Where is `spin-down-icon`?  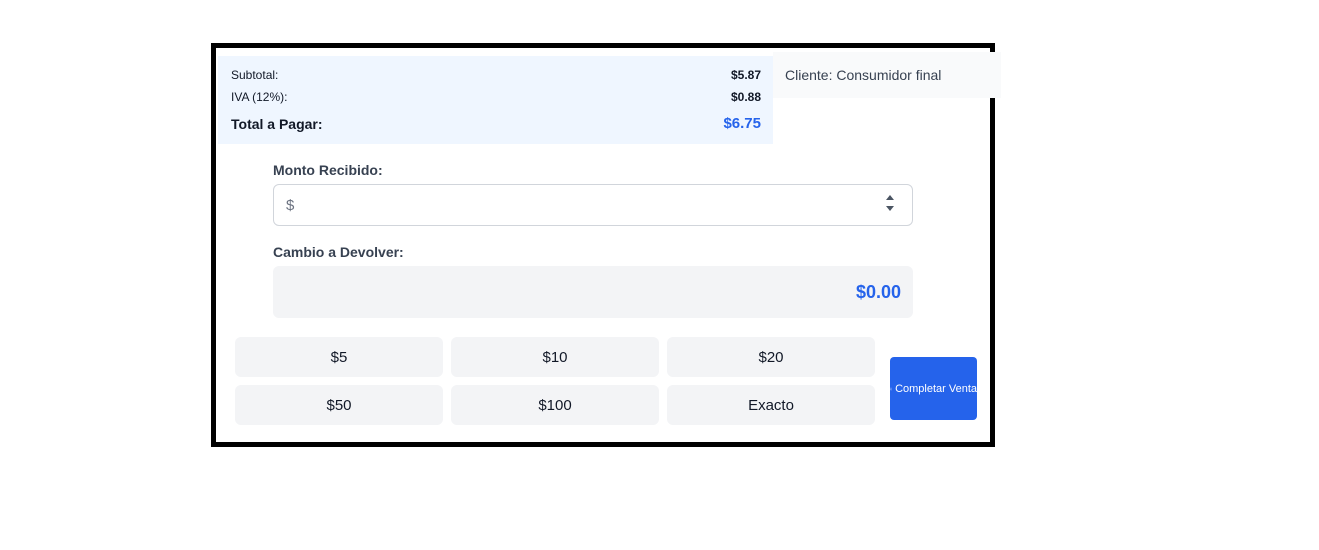
spin-down-icon is located at coordinates (890, 208).